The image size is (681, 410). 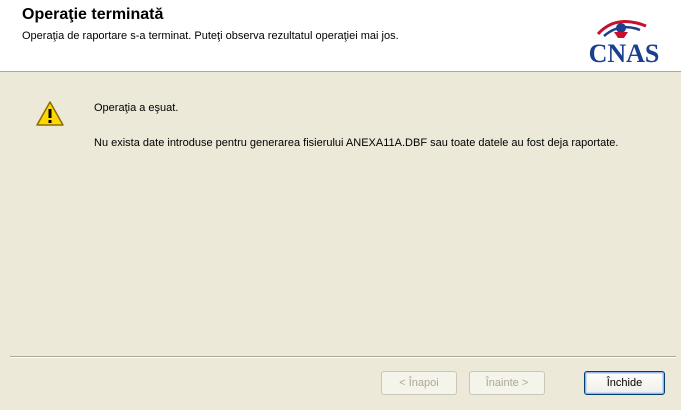 I want to click on back-button: < Înapoi, so click(x=419, y=383).